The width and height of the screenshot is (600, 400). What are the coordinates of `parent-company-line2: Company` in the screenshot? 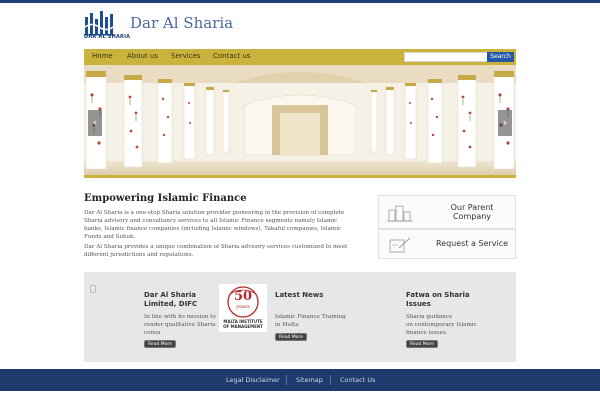 It's located at (472, 216).